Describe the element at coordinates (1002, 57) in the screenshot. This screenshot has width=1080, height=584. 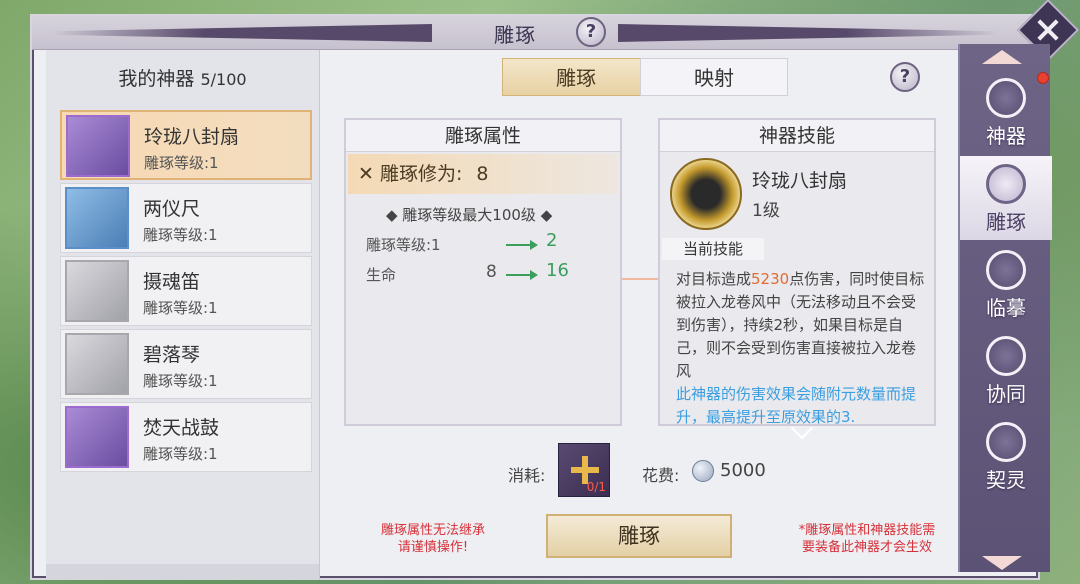
I see `nav-scroll-up-icon` at that location.